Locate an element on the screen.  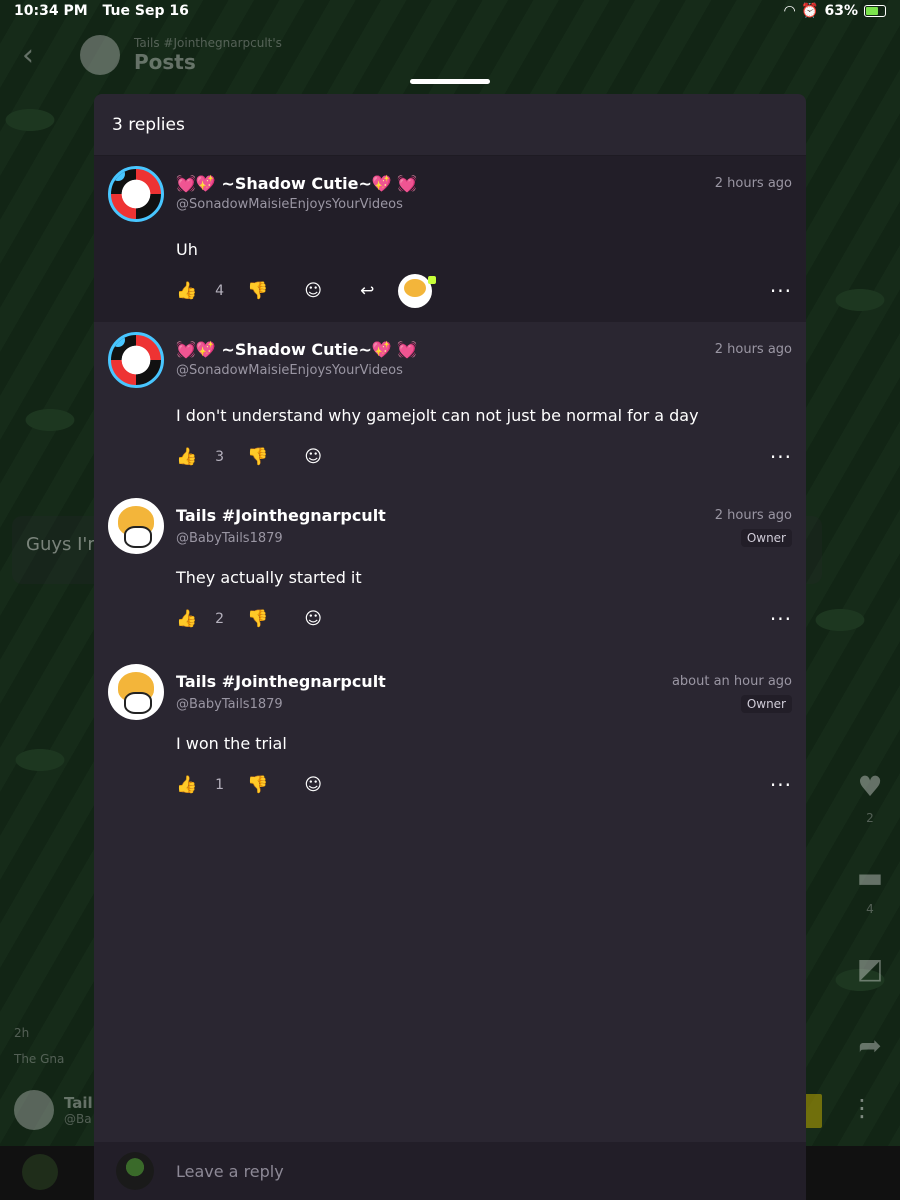
replies-header: 3 replies is located at coordinates (450, 125).